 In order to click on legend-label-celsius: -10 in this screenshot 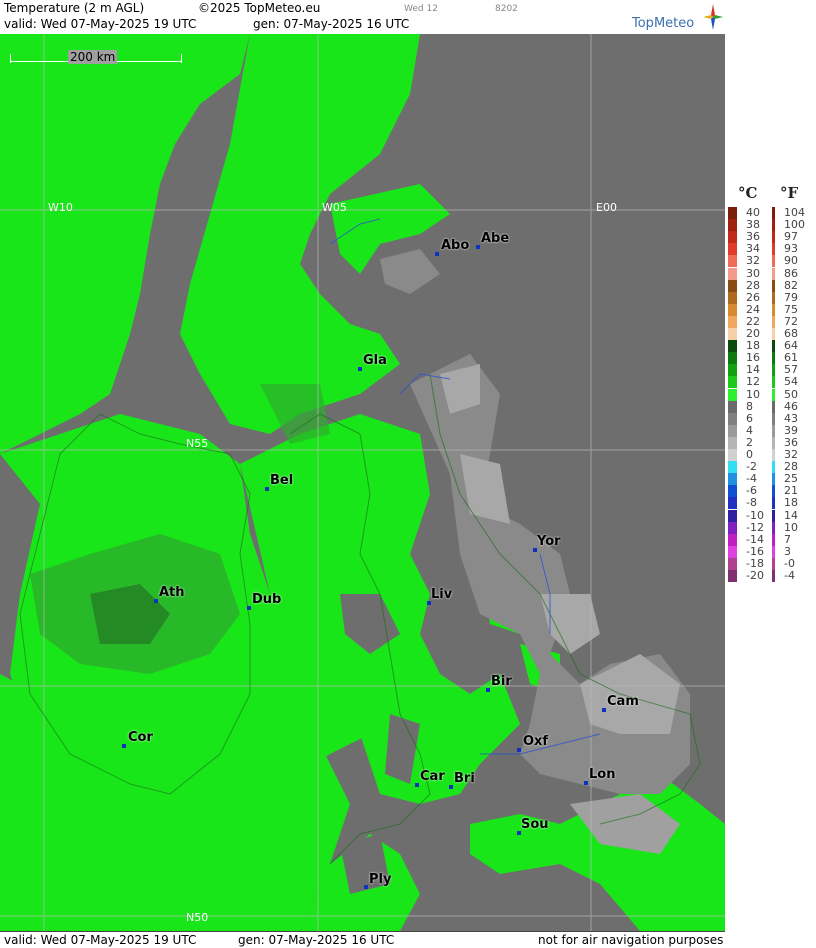, I will do `click(755, 515)`.